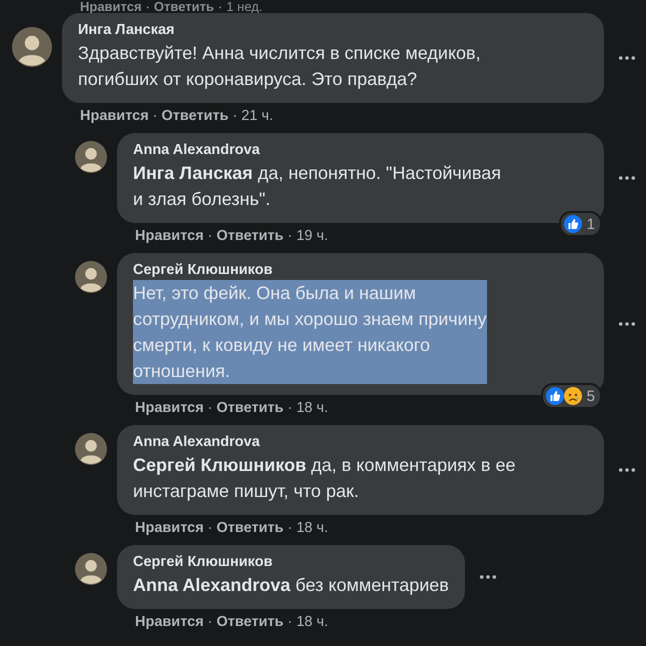 The height and width of the screenshot is (646, 646). Describe the element at coordinates (317, 186) in the screenshot. I see `comment-text: Инга Ланская да, непонятно. "Настойчивая и злая болезнь".` at that location.